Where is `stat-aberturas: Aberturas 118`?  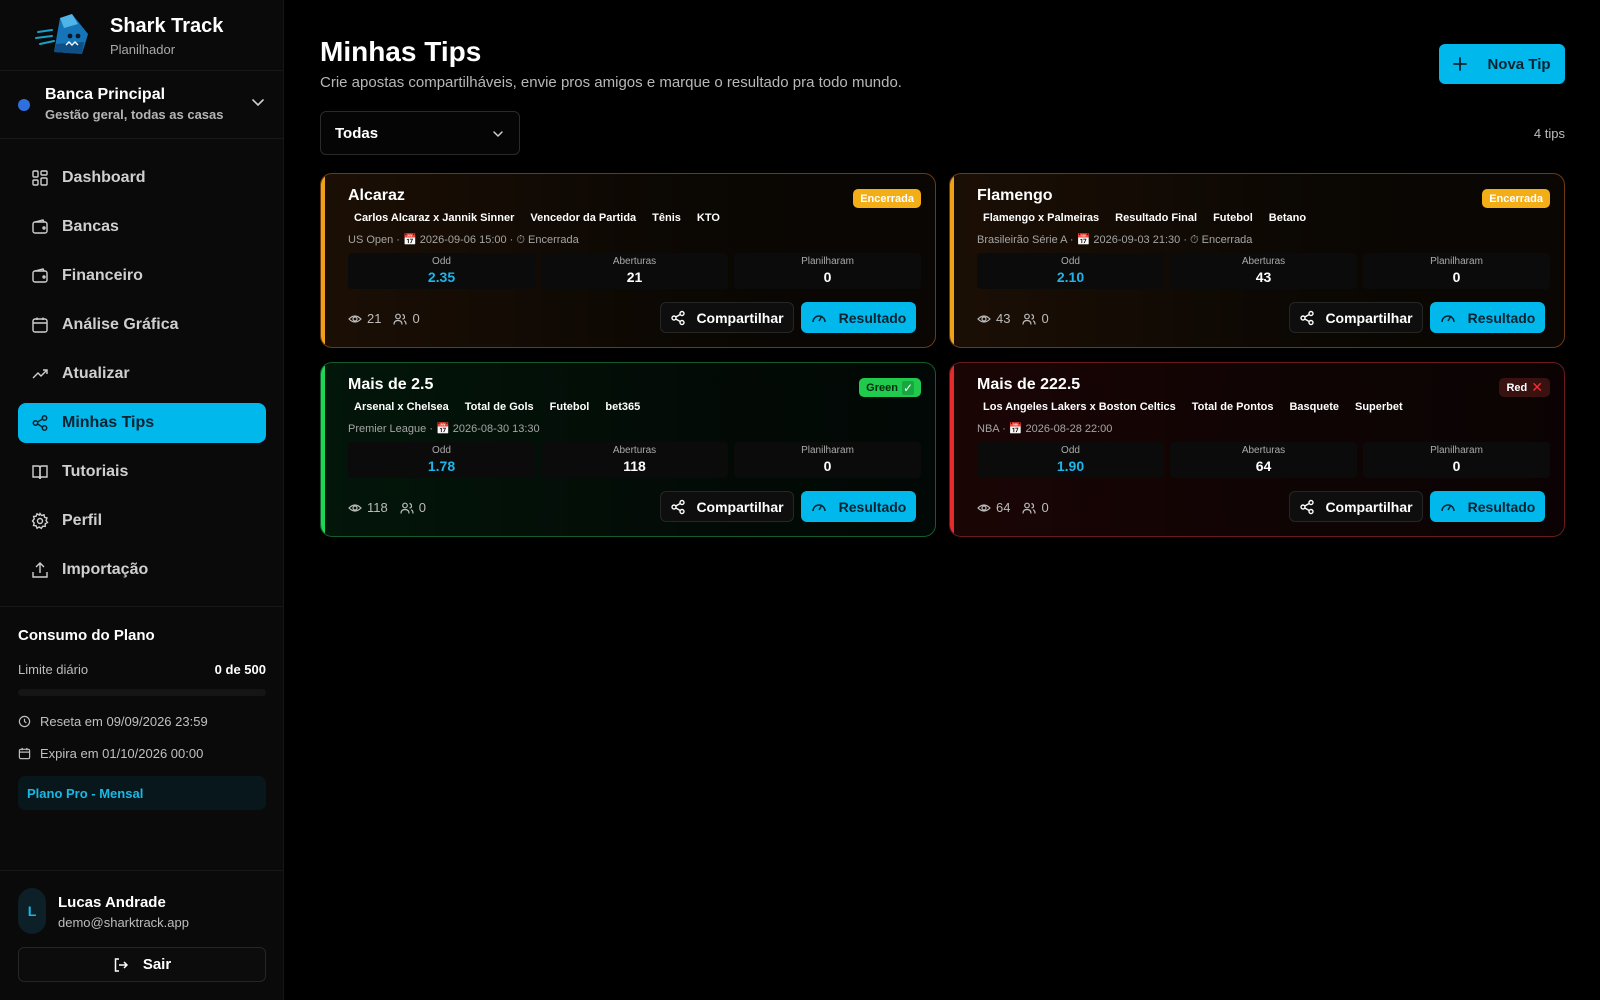 stat-aberturas: Aberturas 118 is located at coordinates (634, 460).